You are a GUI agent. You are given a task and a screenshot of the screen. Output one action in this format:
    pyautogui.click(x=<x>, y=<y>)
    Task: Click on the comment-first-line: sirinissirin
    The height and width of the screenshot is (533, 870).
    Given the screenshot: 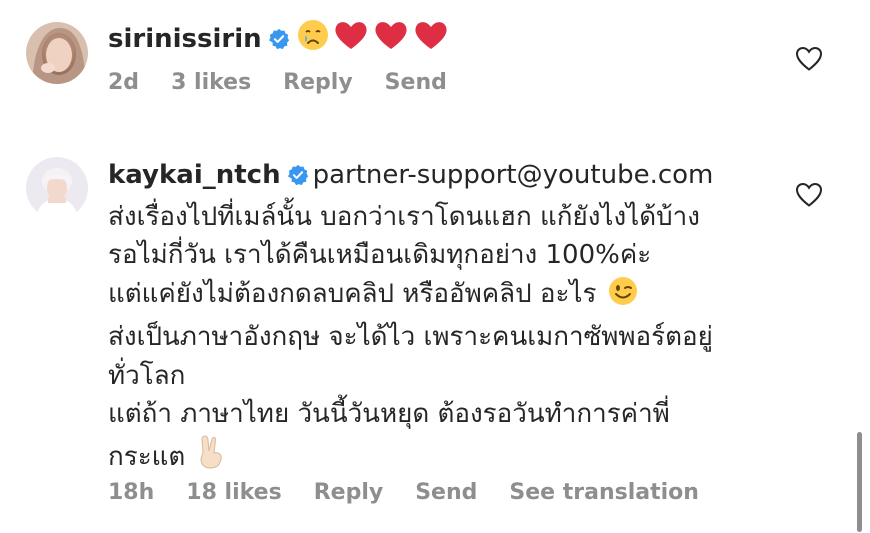 What is the action you would take?
    pyautogui.click(x=439, y=41)
    